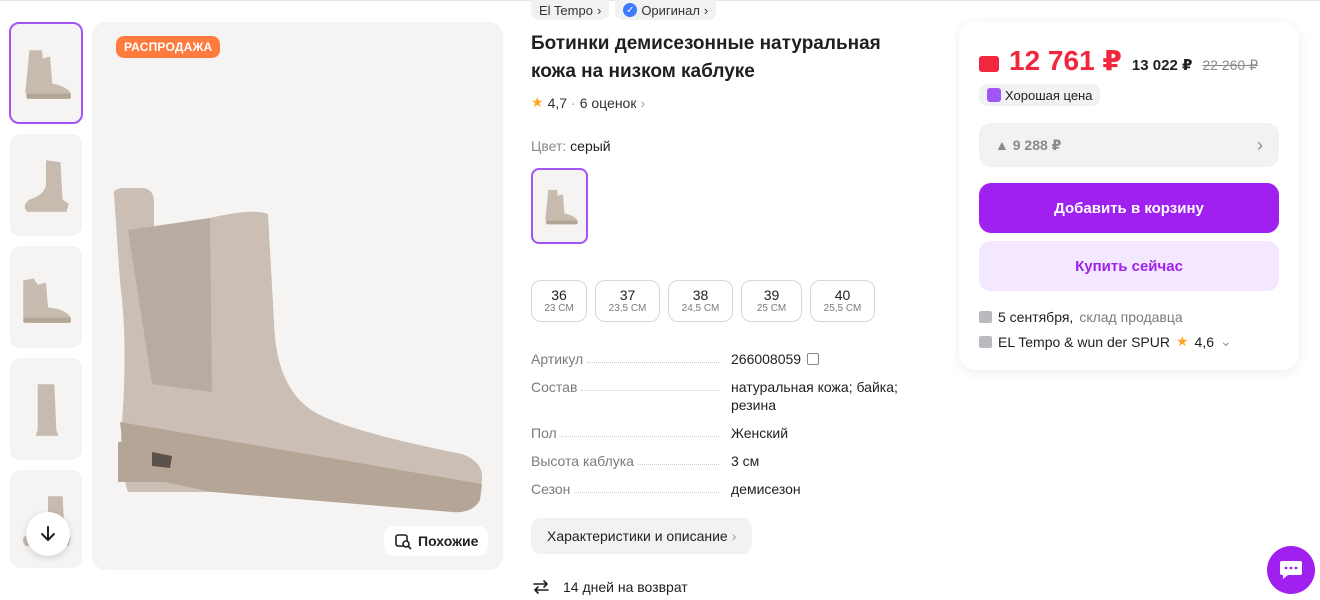 The image size is (1320, 600). Describe the element at coordinates (1028, 144) in the screenshot. I see `installment-price: ▲ 9 288 ₽` at that location.